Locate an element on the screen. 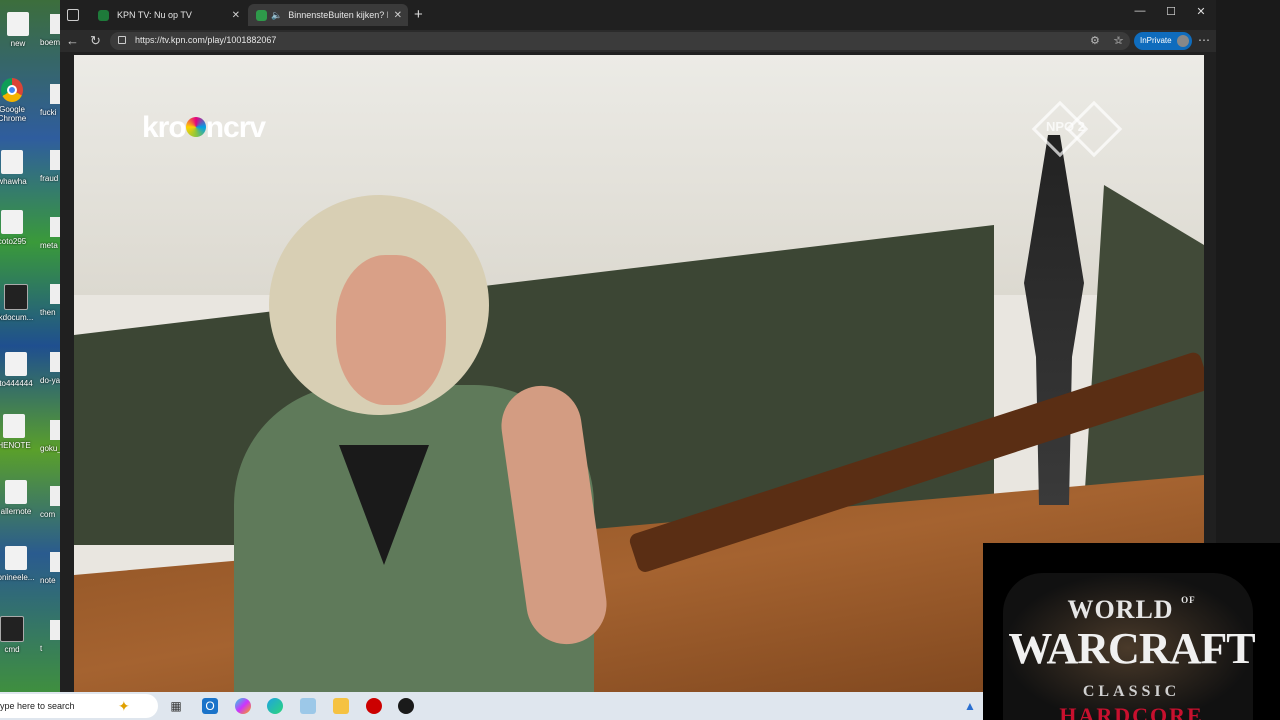 The image size is (1280, 720). kro-ncrv-logo: kro ncrv is located at coordinates (204, 127).